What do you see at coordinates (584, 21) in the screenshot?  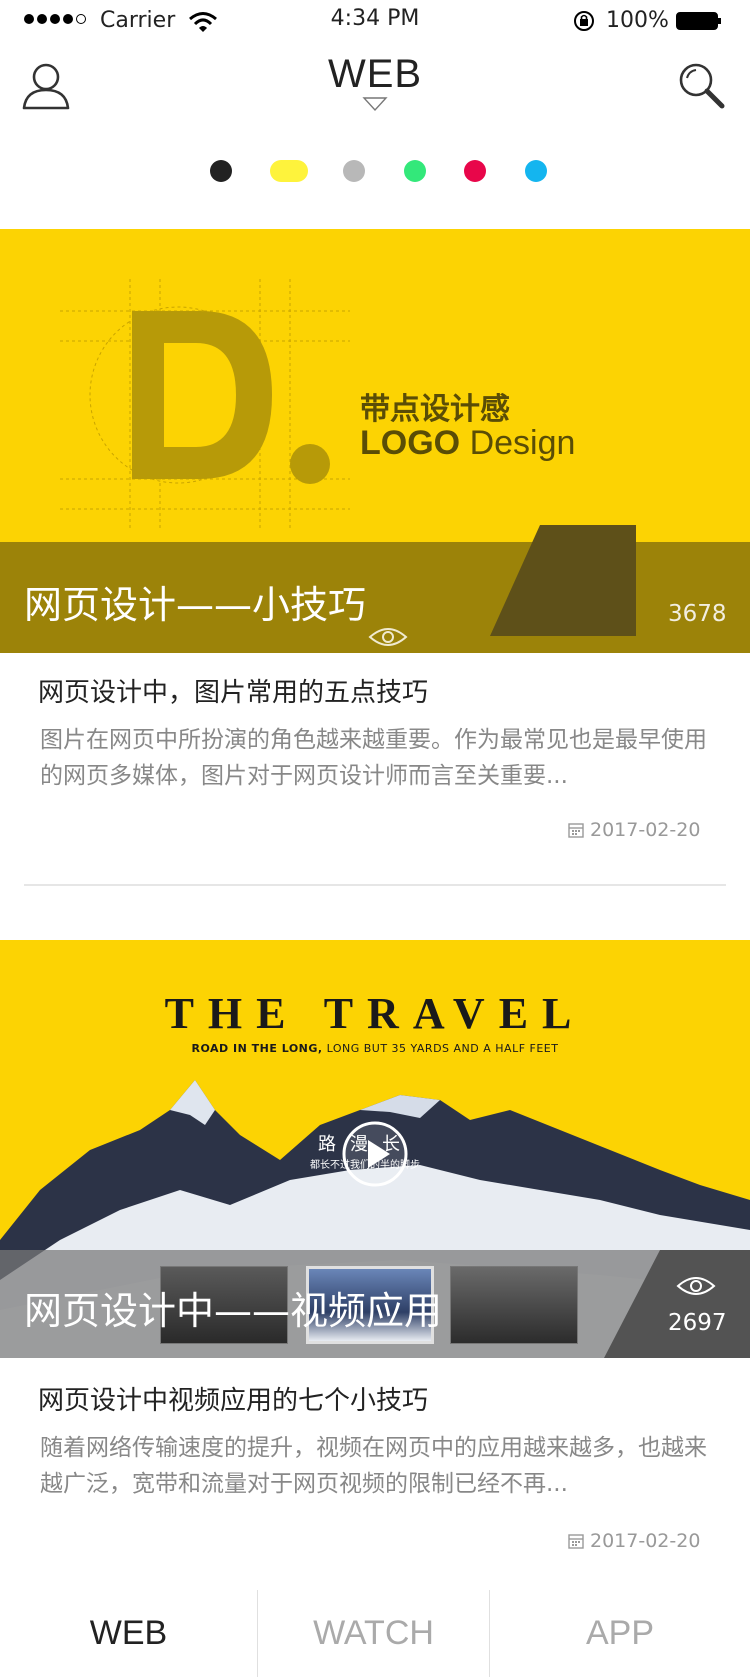 I see `rotation-lock-icon` at bounding box center [584, 21].